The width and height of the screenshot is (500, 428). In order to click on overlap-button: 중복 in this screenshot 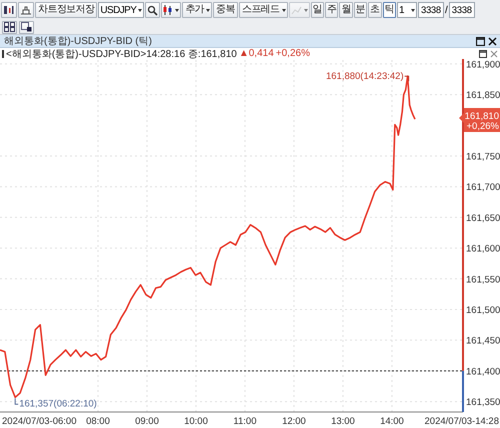, I will do `click(225, 10)`.